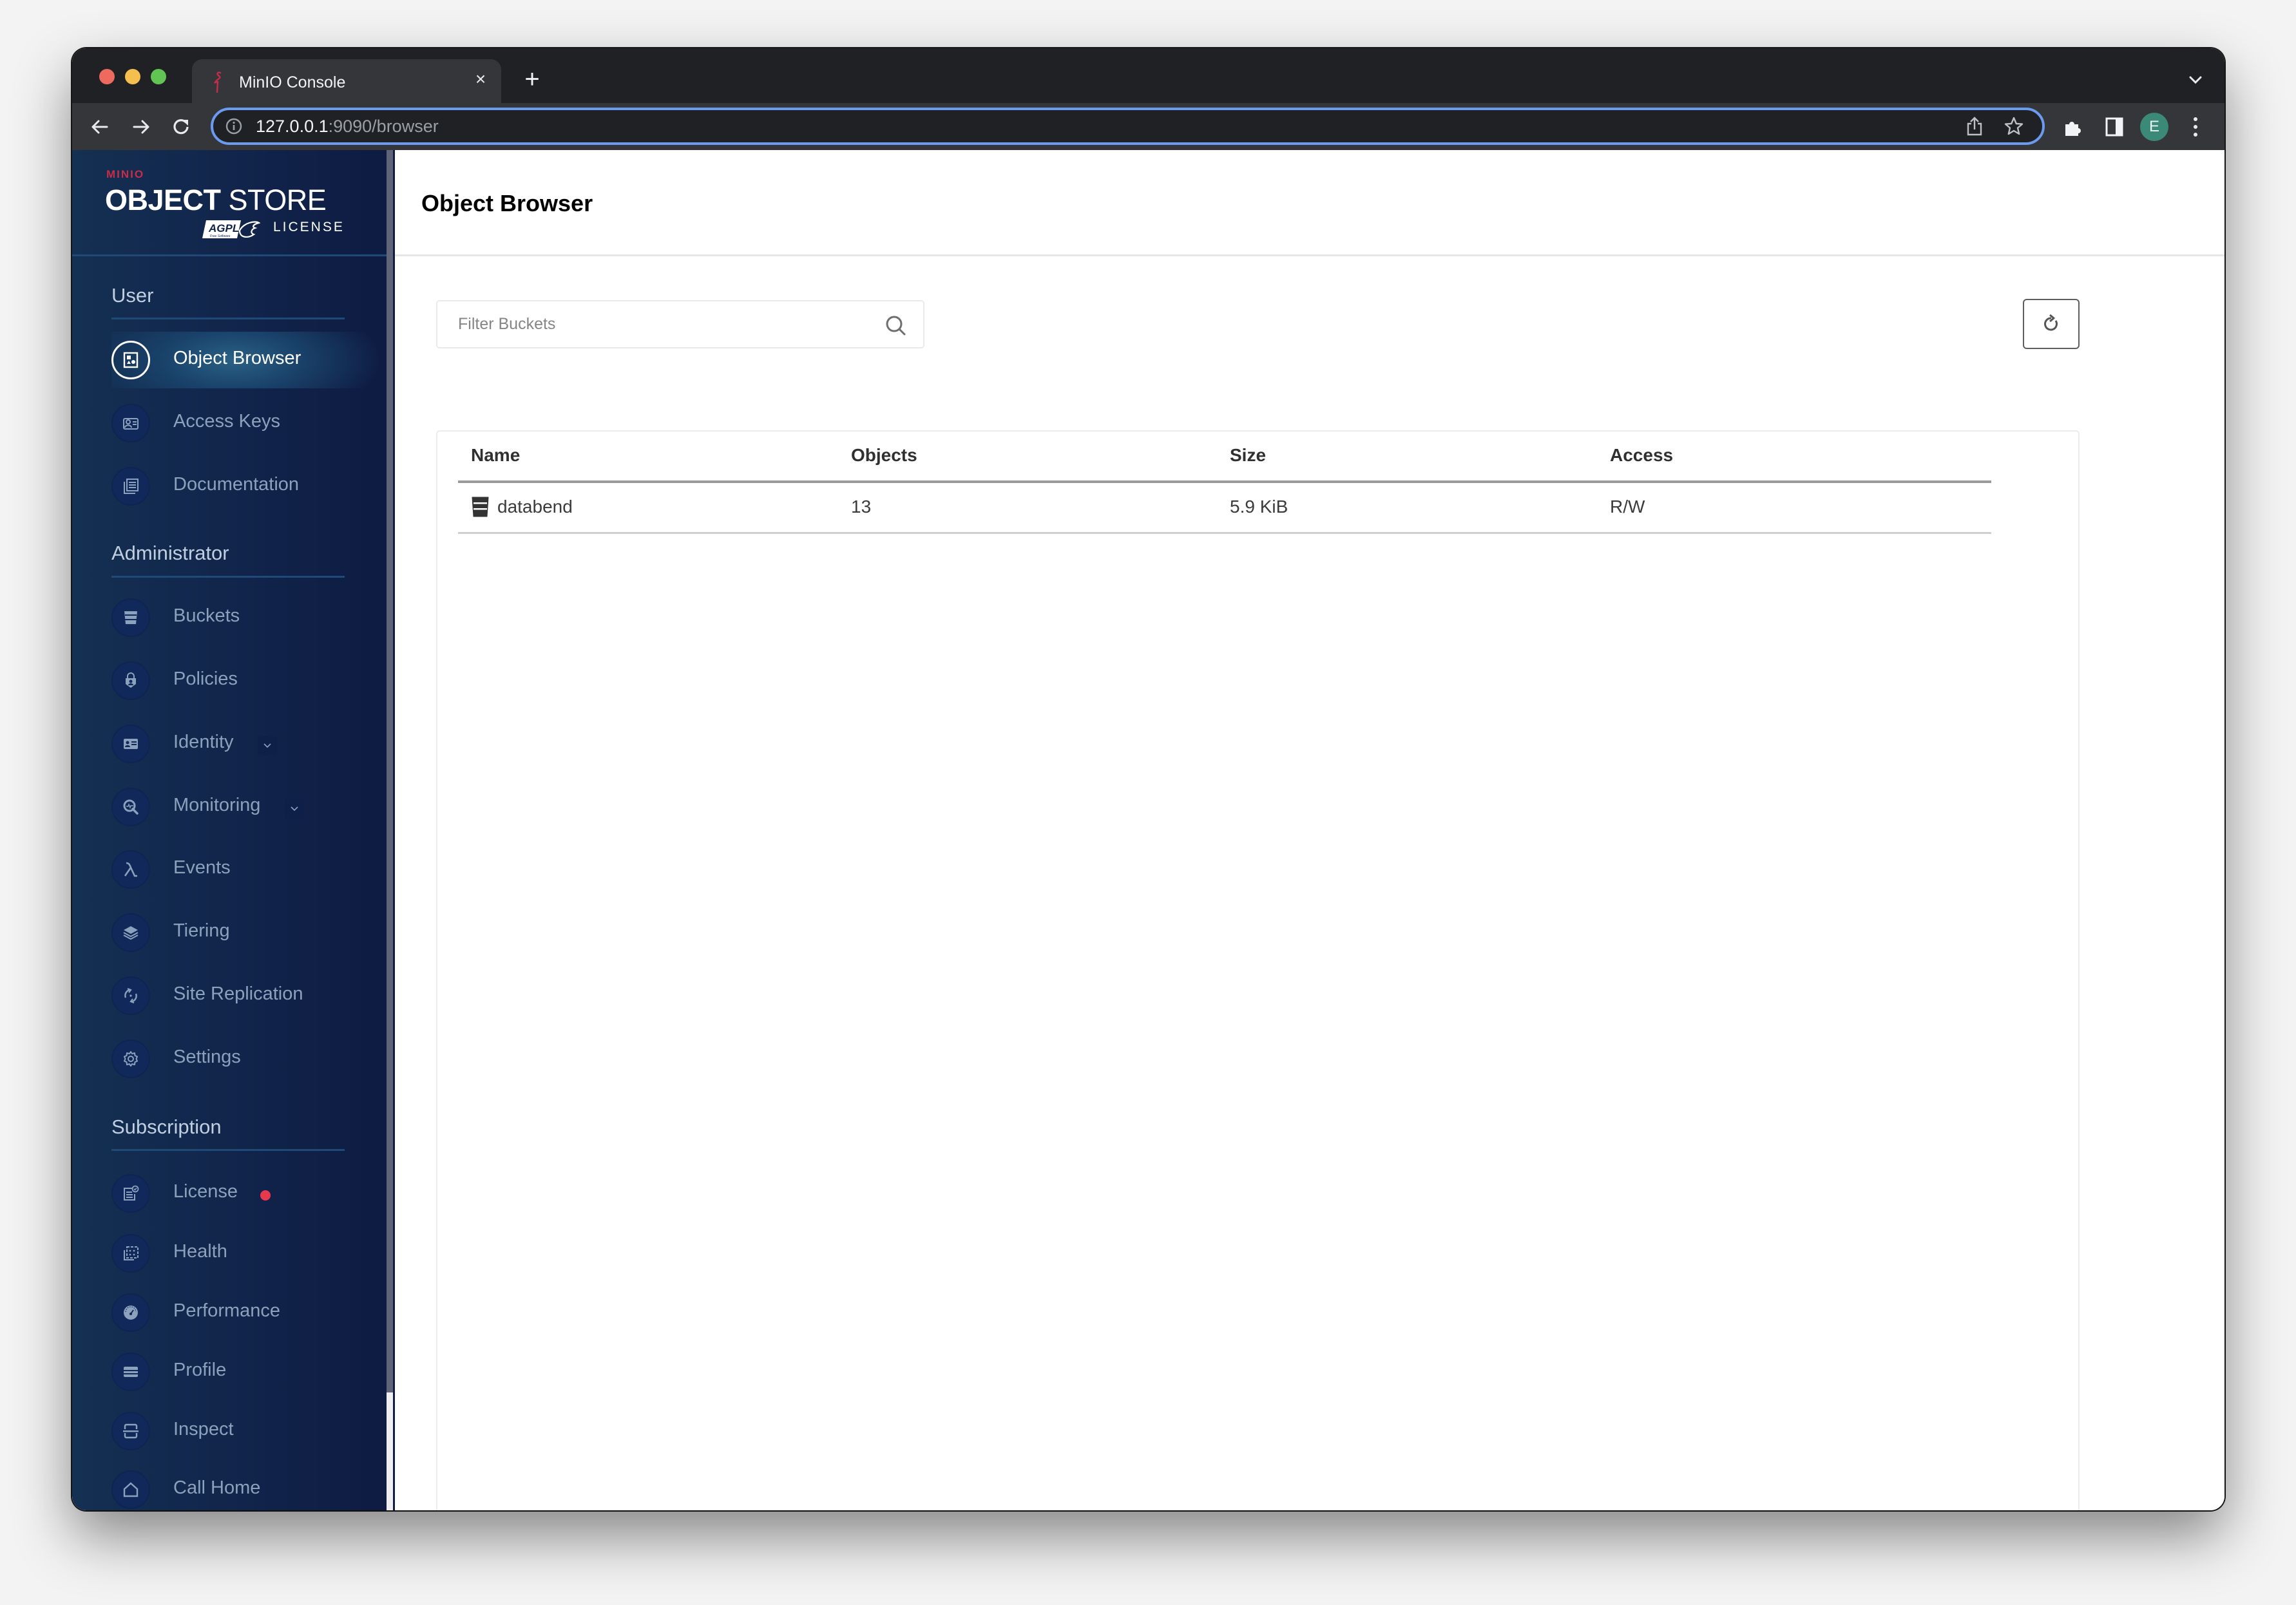 The image size is (2296, 1605). Describe the element at coordinates (200, 1370) in the screenshot. I see `sidebar-item-label: Profile` at that location.